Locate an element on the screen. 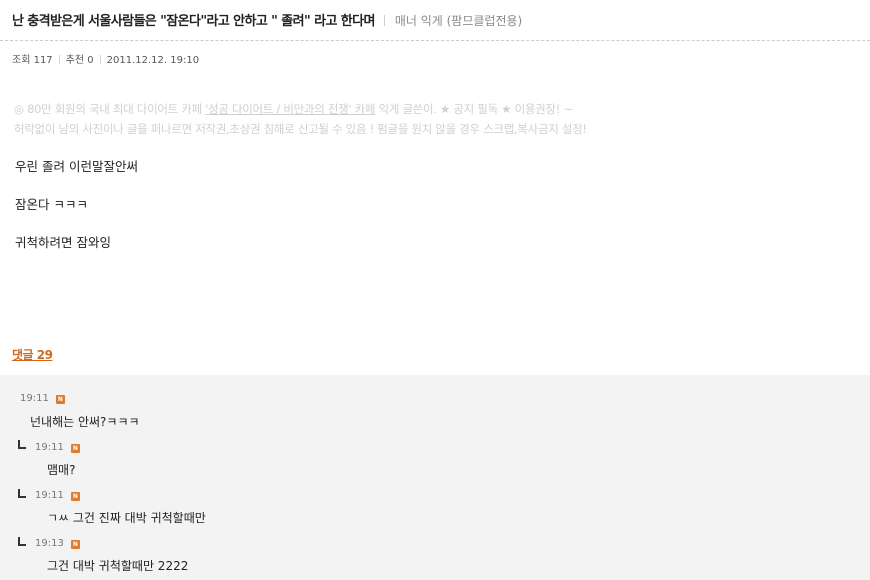 Image resolution: width=870 pixels, height=580 pixels. view-count: 조회 117 is located at coordinates (32, 60).